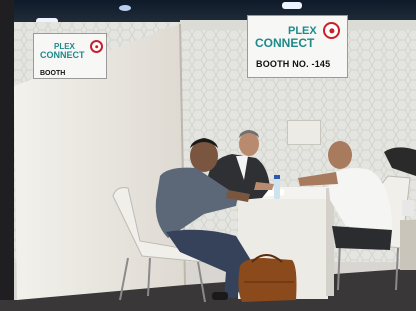 This screenshot has height=311, width=416. What do you see at coordinates (408, 245) in the screenshot?
I see `booth-post` at bounding box center [408, 245].